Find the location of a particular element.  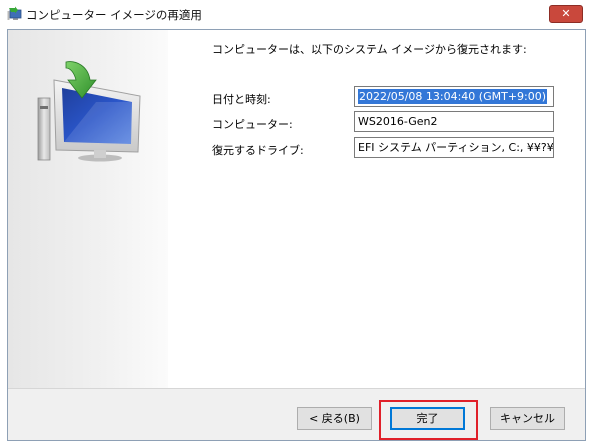

restore-drive-label: 復元するドライブ: is located at coordinates (258, 150).